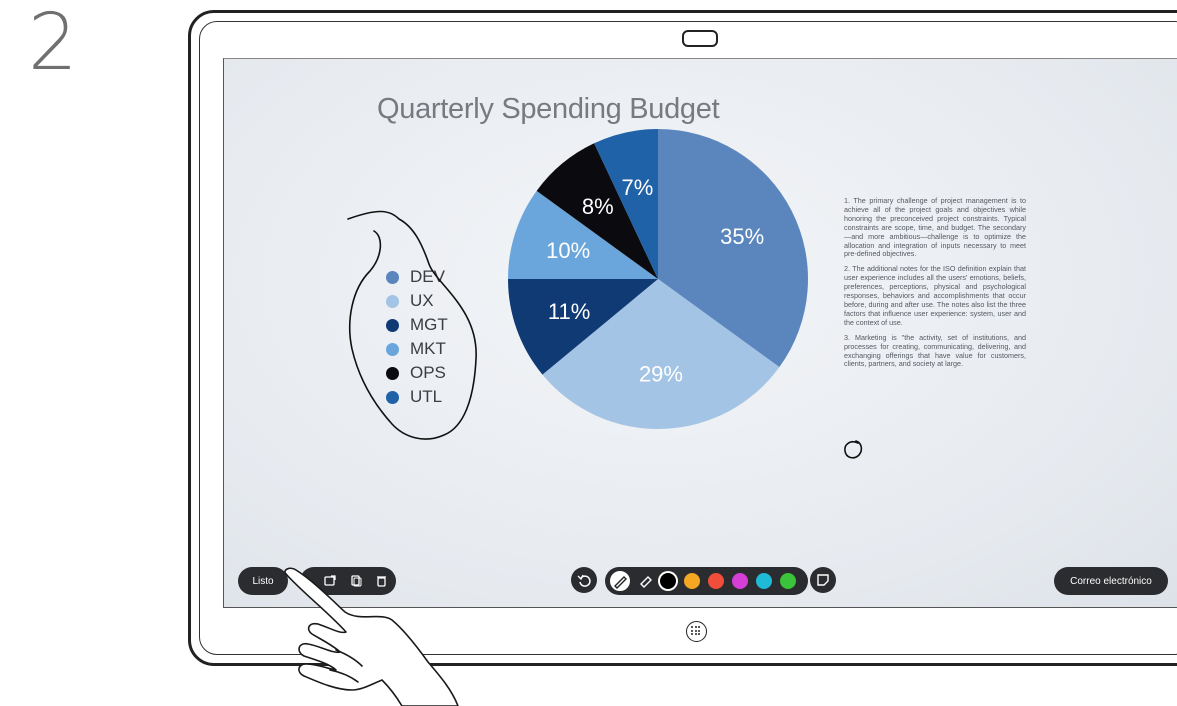  I want to click on sticky-note-button, so click(823, 580).